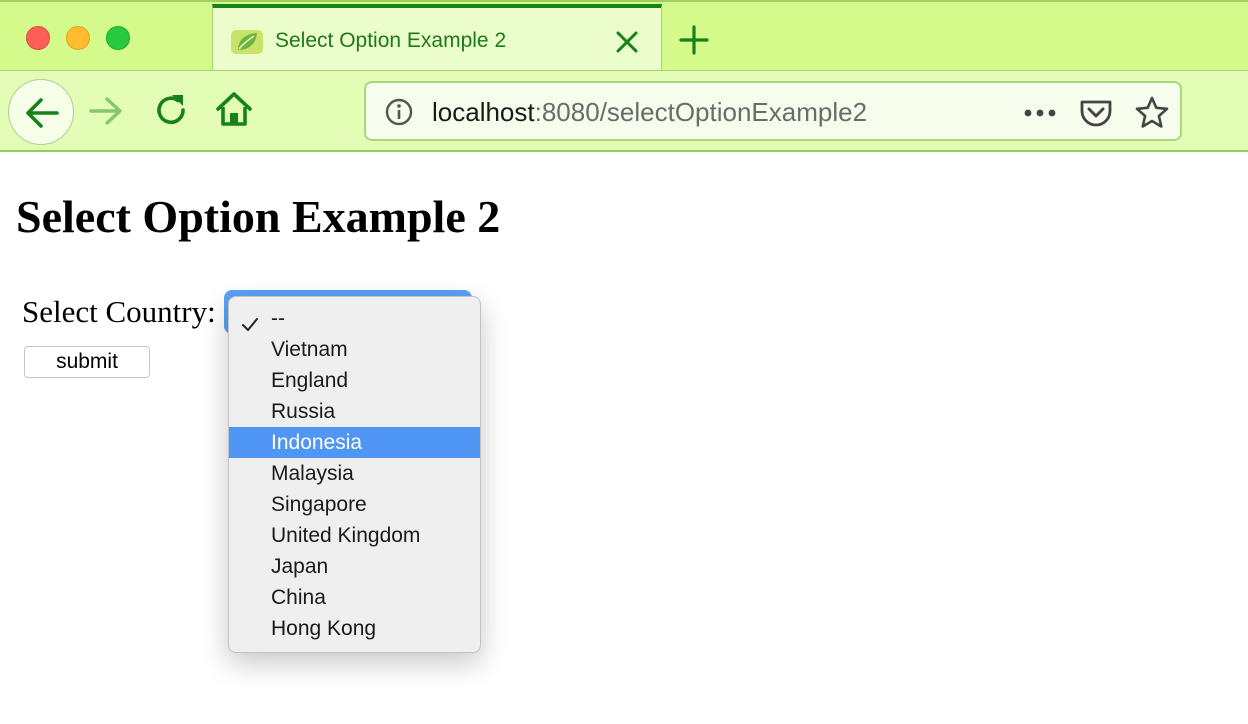 The height and width of the screenshot is (724, 1248). I want to click on back-button, so click(41, 112).